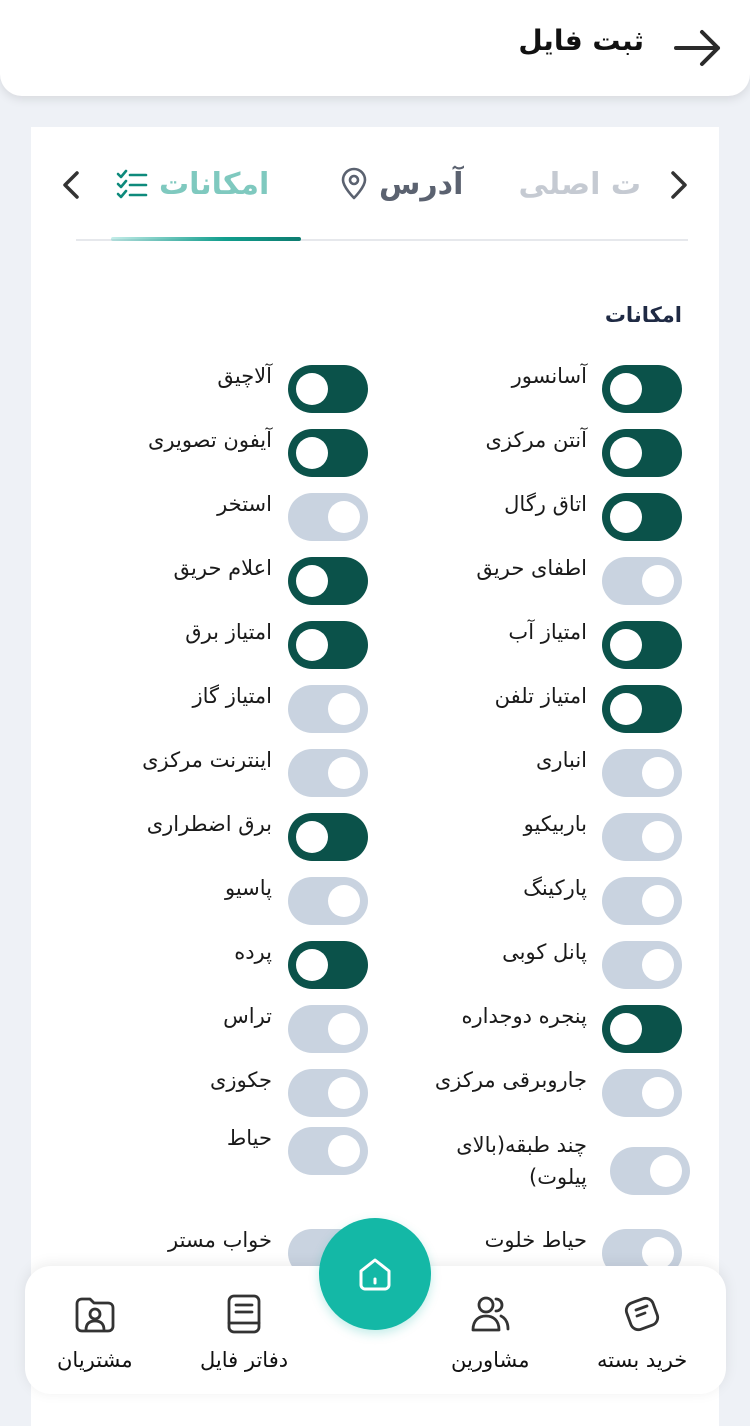 The image size is (750, 1426). Describe the element at coordinates (253, 952) in the screenshot. I see `amenity-label: پرده` at that location.